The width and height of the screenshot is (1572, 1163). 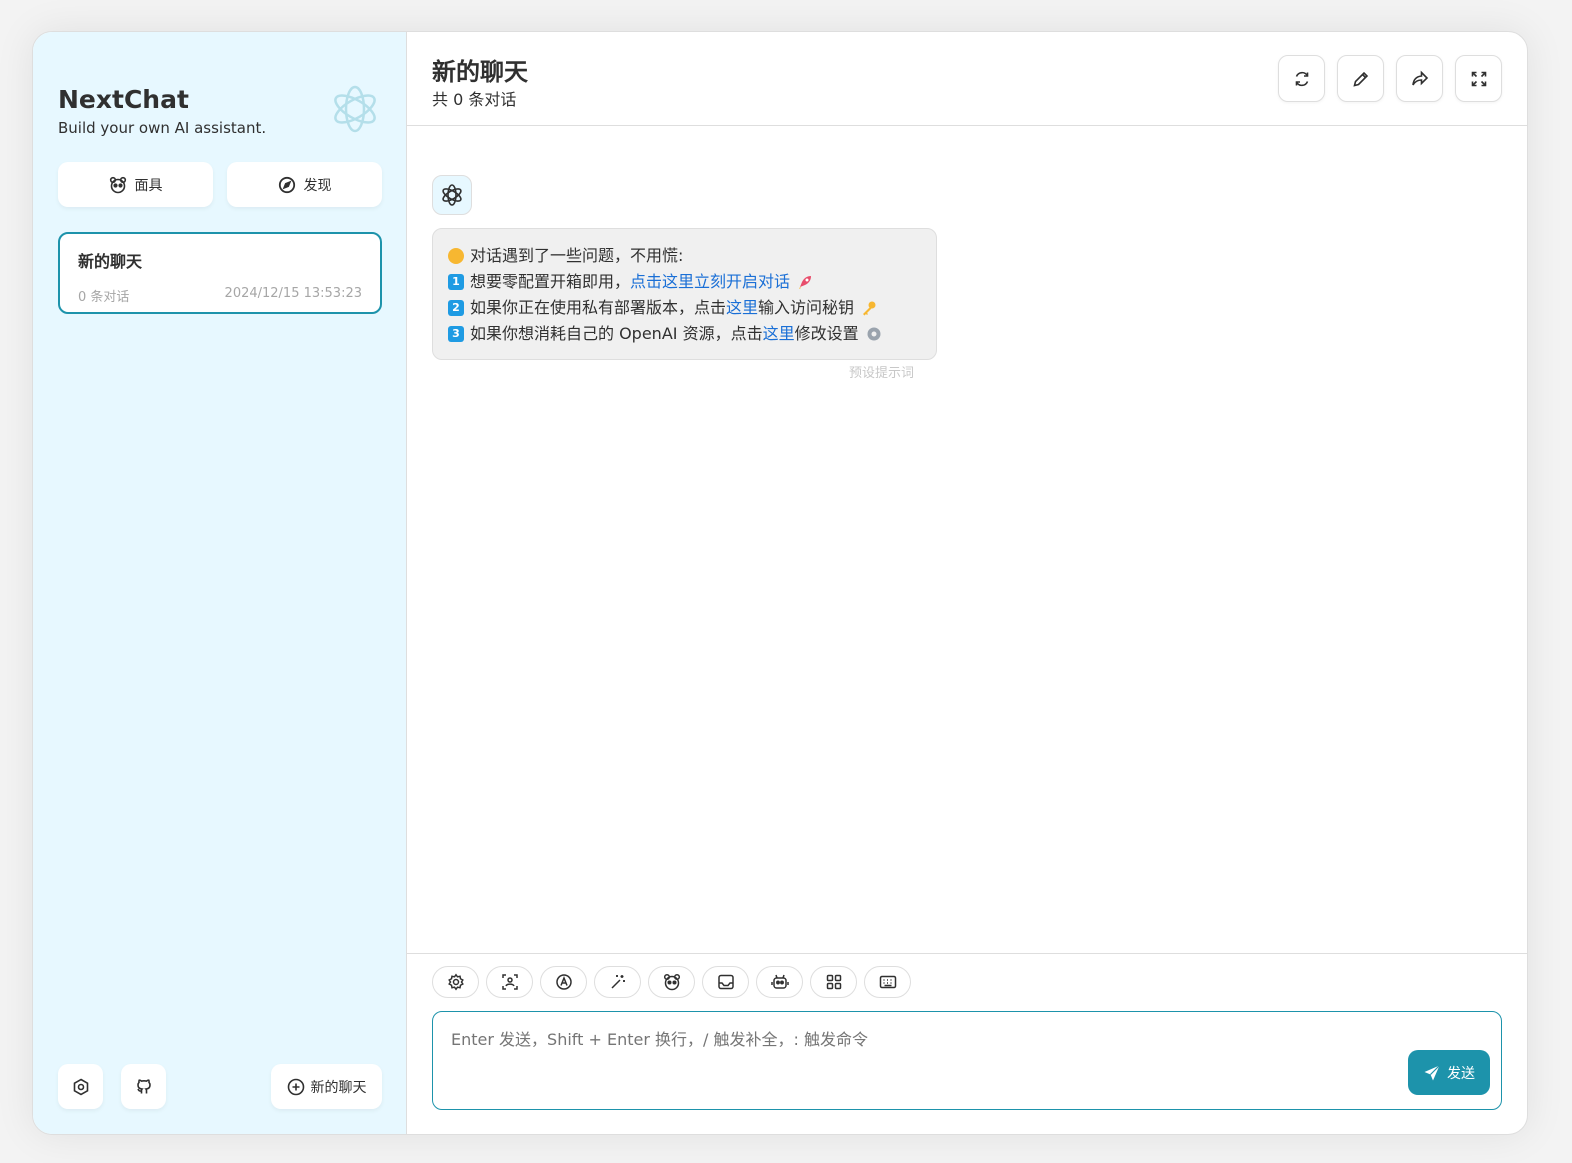 I want to click on discover-button: 发现, so click(x=304, y=184).